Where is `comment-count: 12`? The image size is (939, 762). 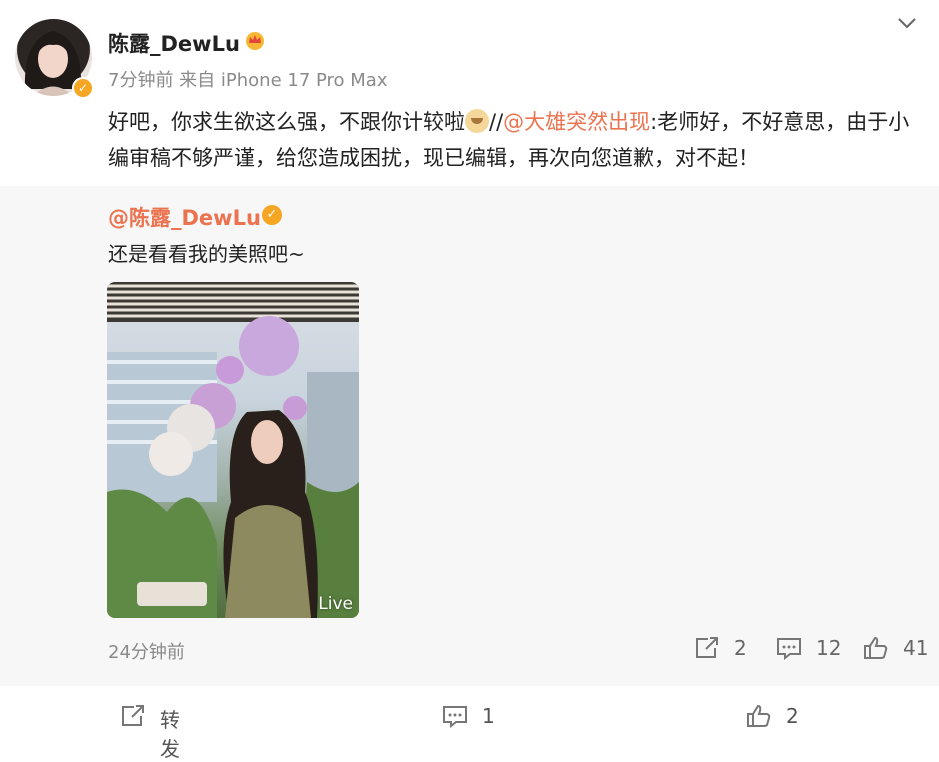 comment-count: 12 is located at coordinates (829, 648).